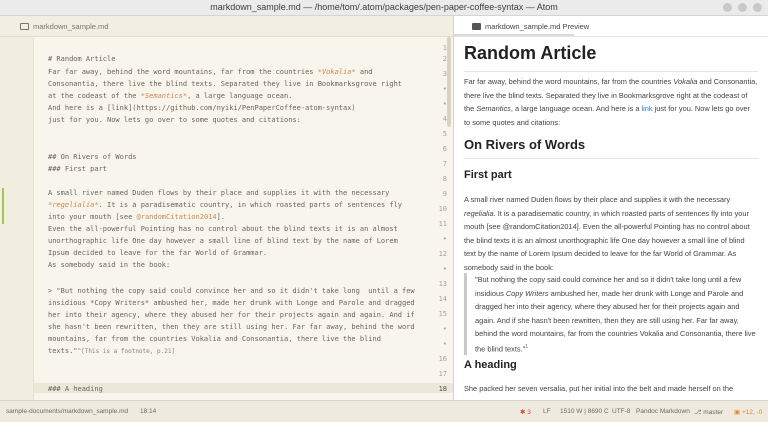  What do you see at coordinates (526, 347) in the screenshot?
I see `footnote-ref: 1` at bounding box center [526, 347].